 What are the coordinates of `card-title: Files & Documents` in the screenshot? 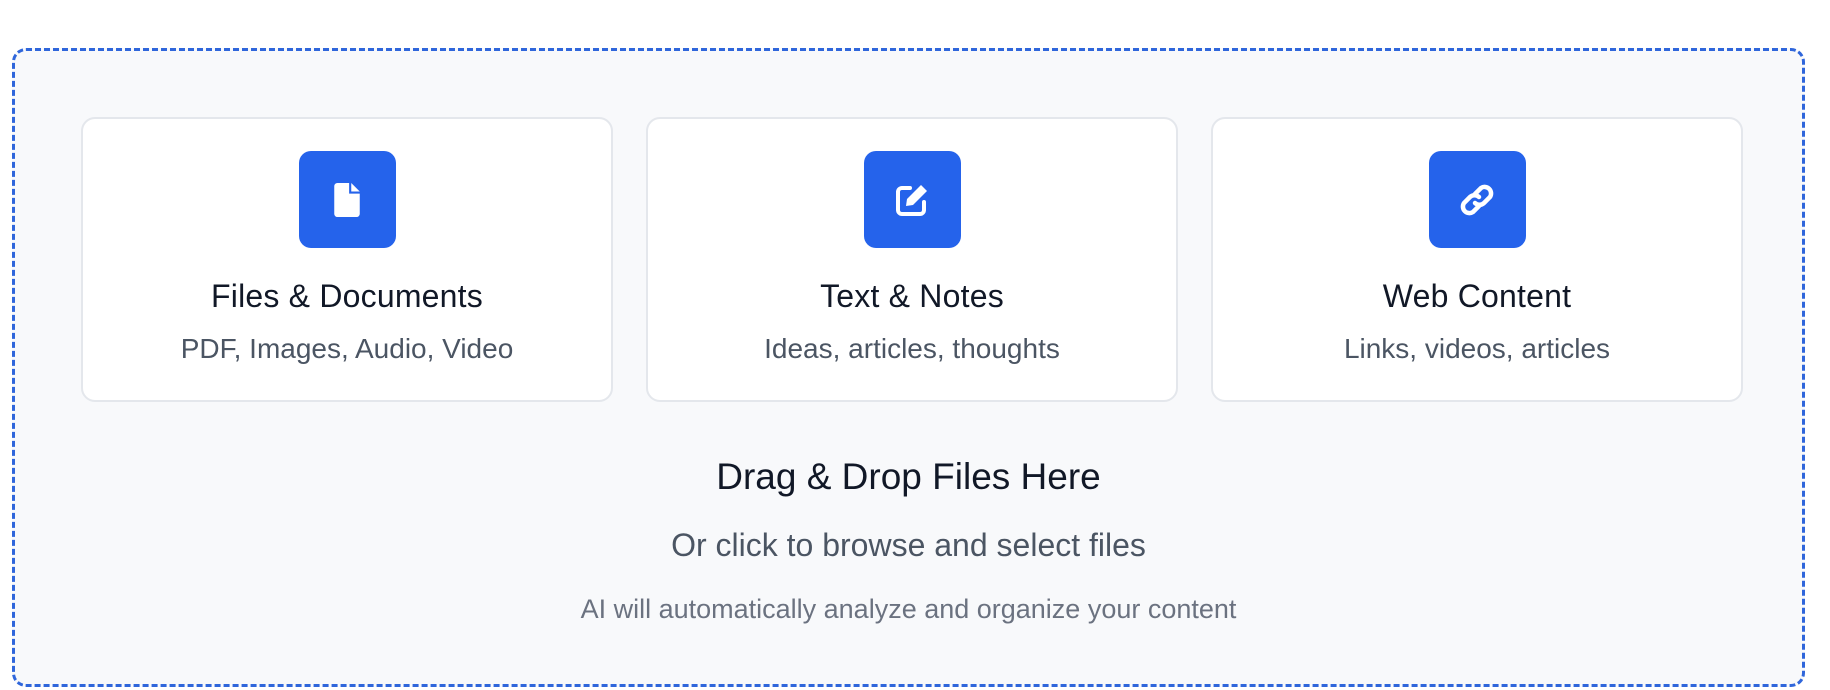 It's located at (347, 296).